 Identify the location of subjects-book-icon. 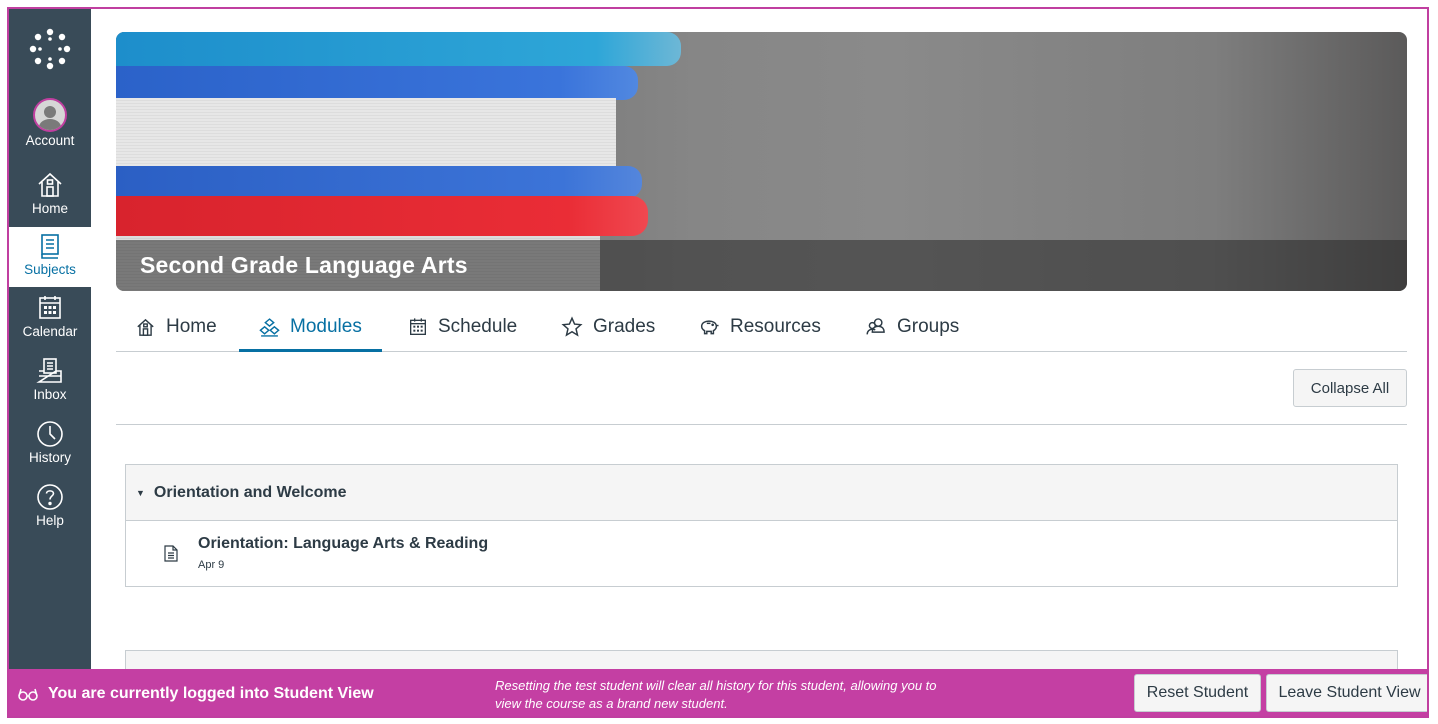
(50, 246).